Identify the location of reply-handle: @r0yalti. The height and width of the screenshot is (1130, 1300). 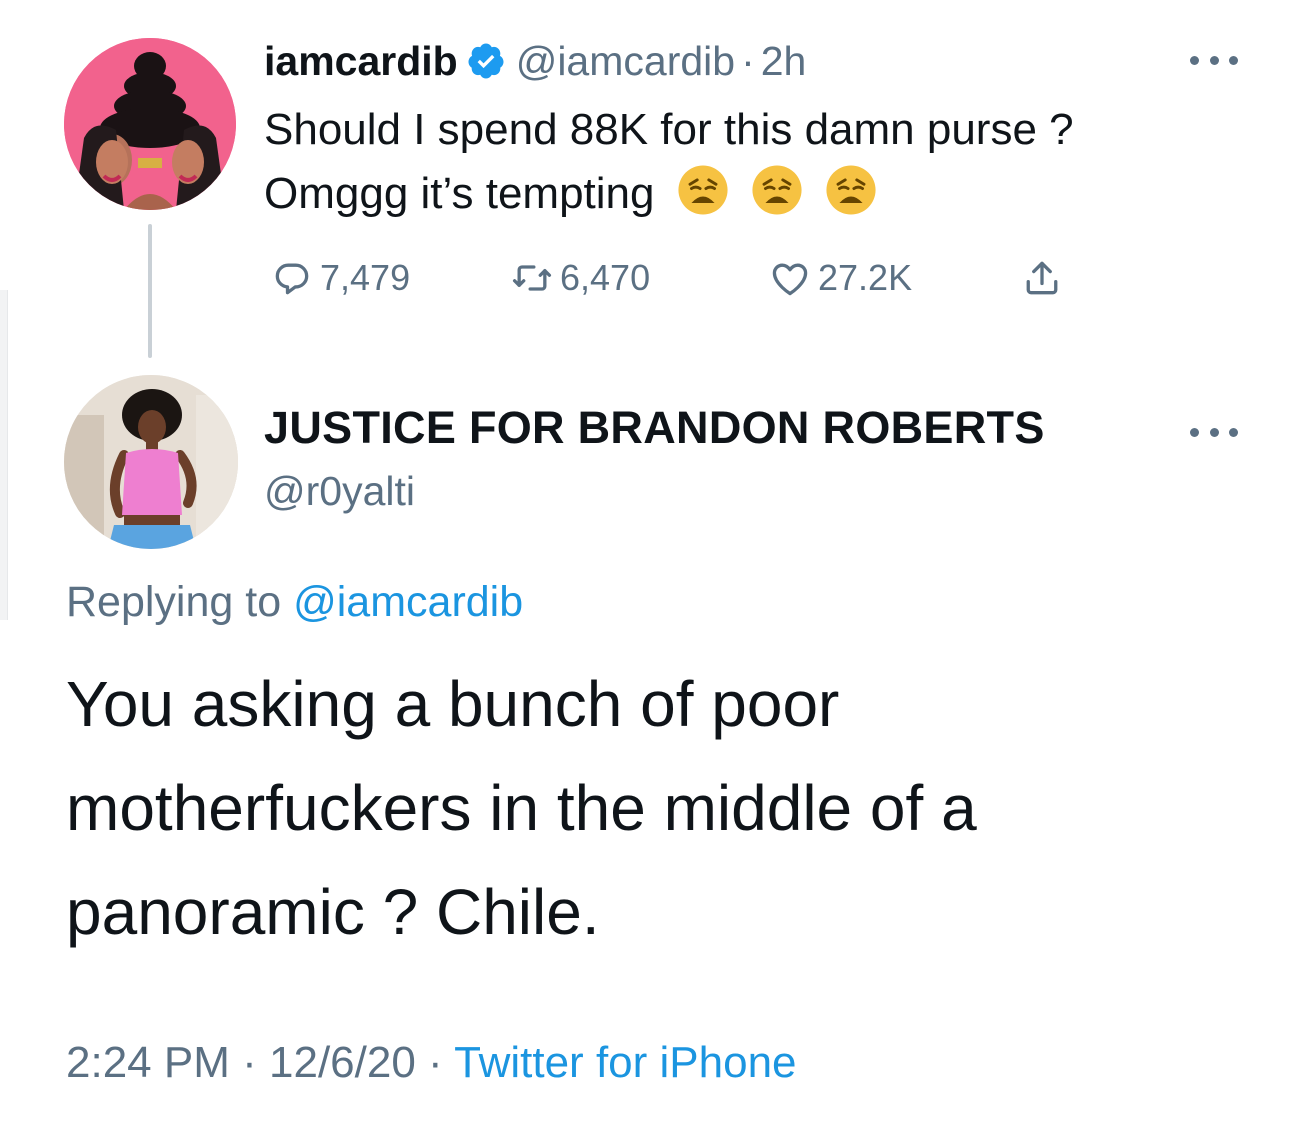
(339, 491).